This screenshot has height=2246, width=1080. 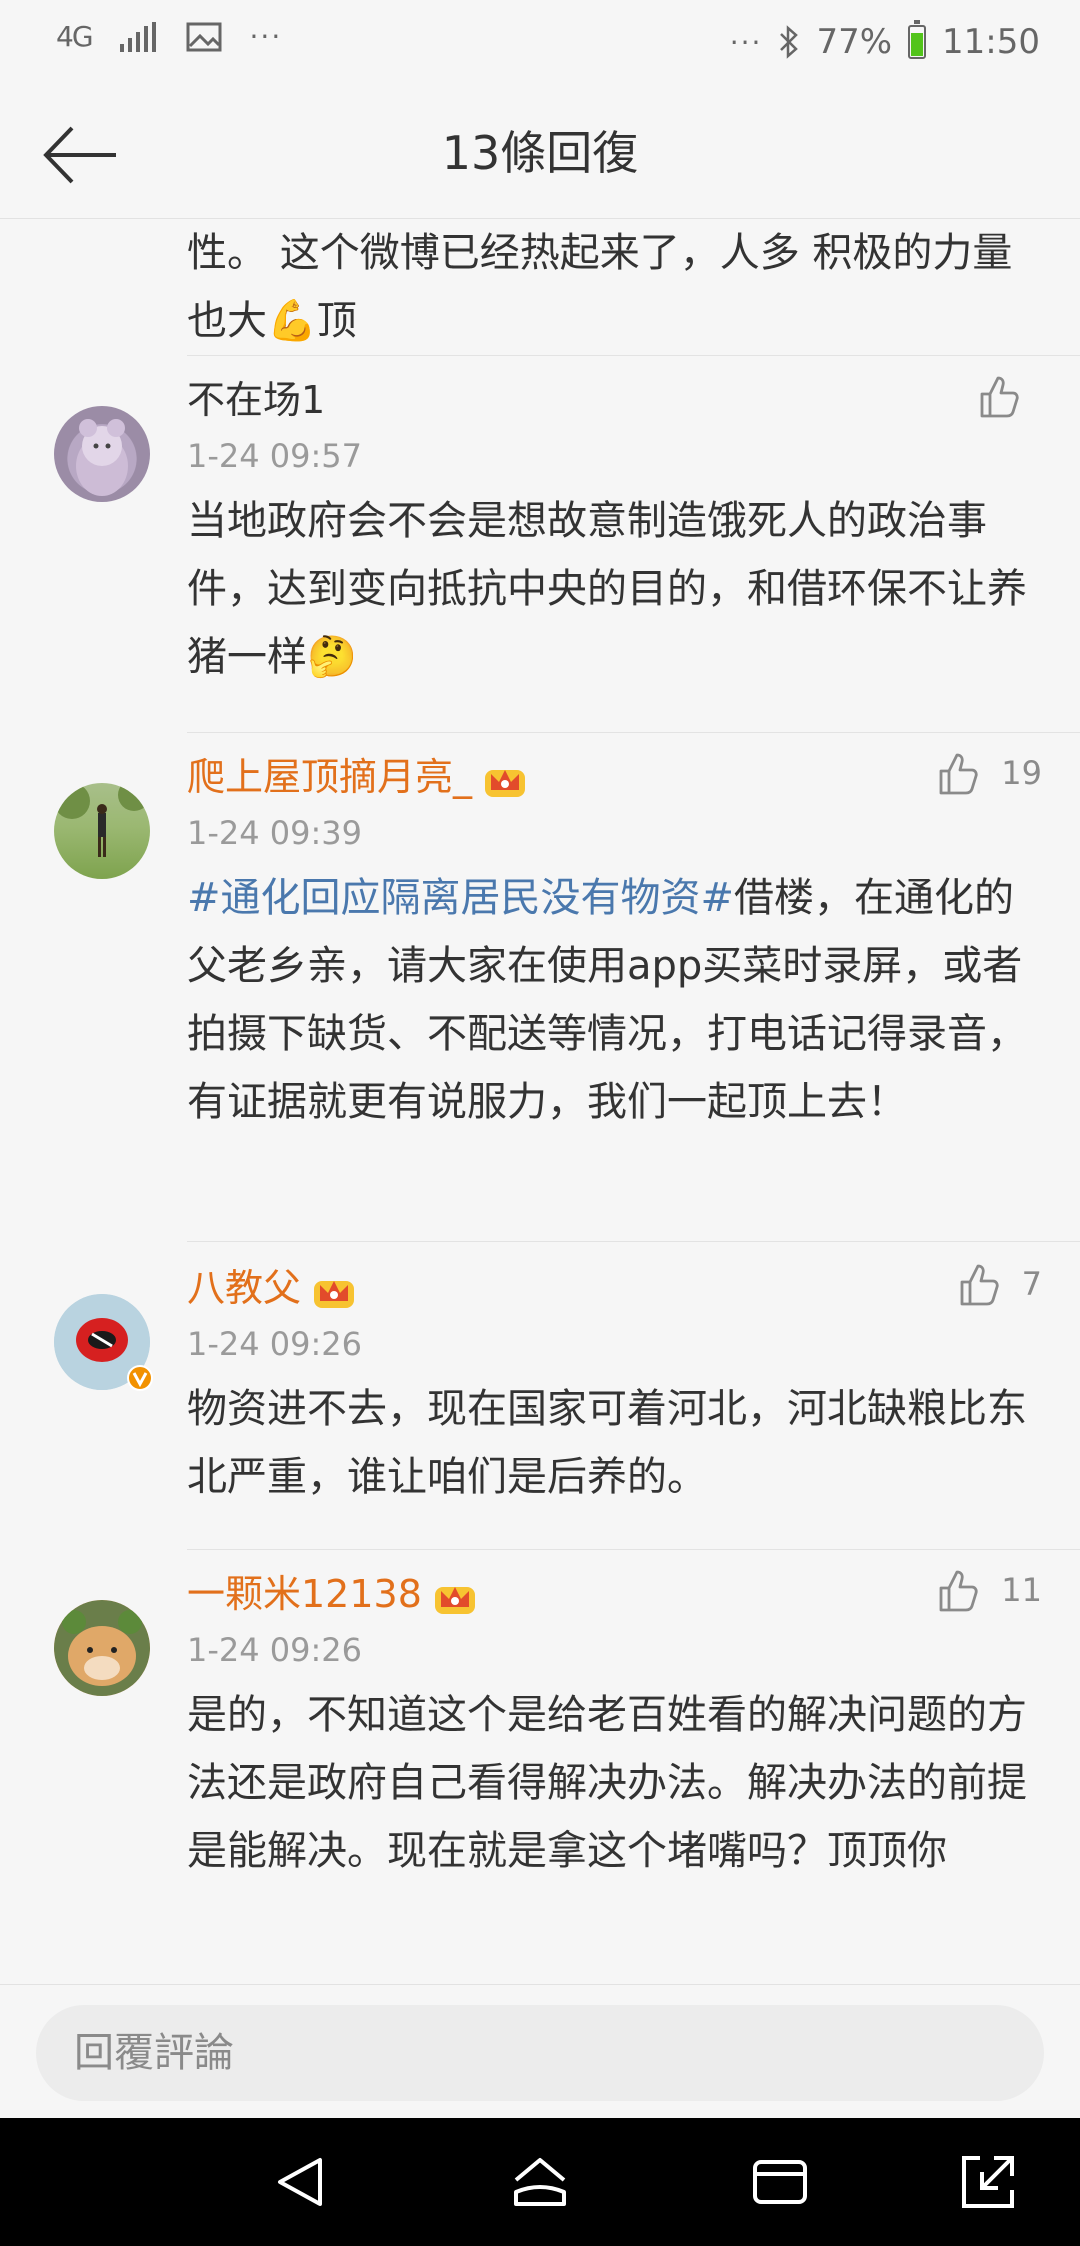 I want to click on reply-bar: 回覆評論, so click(x=540, y=2051).